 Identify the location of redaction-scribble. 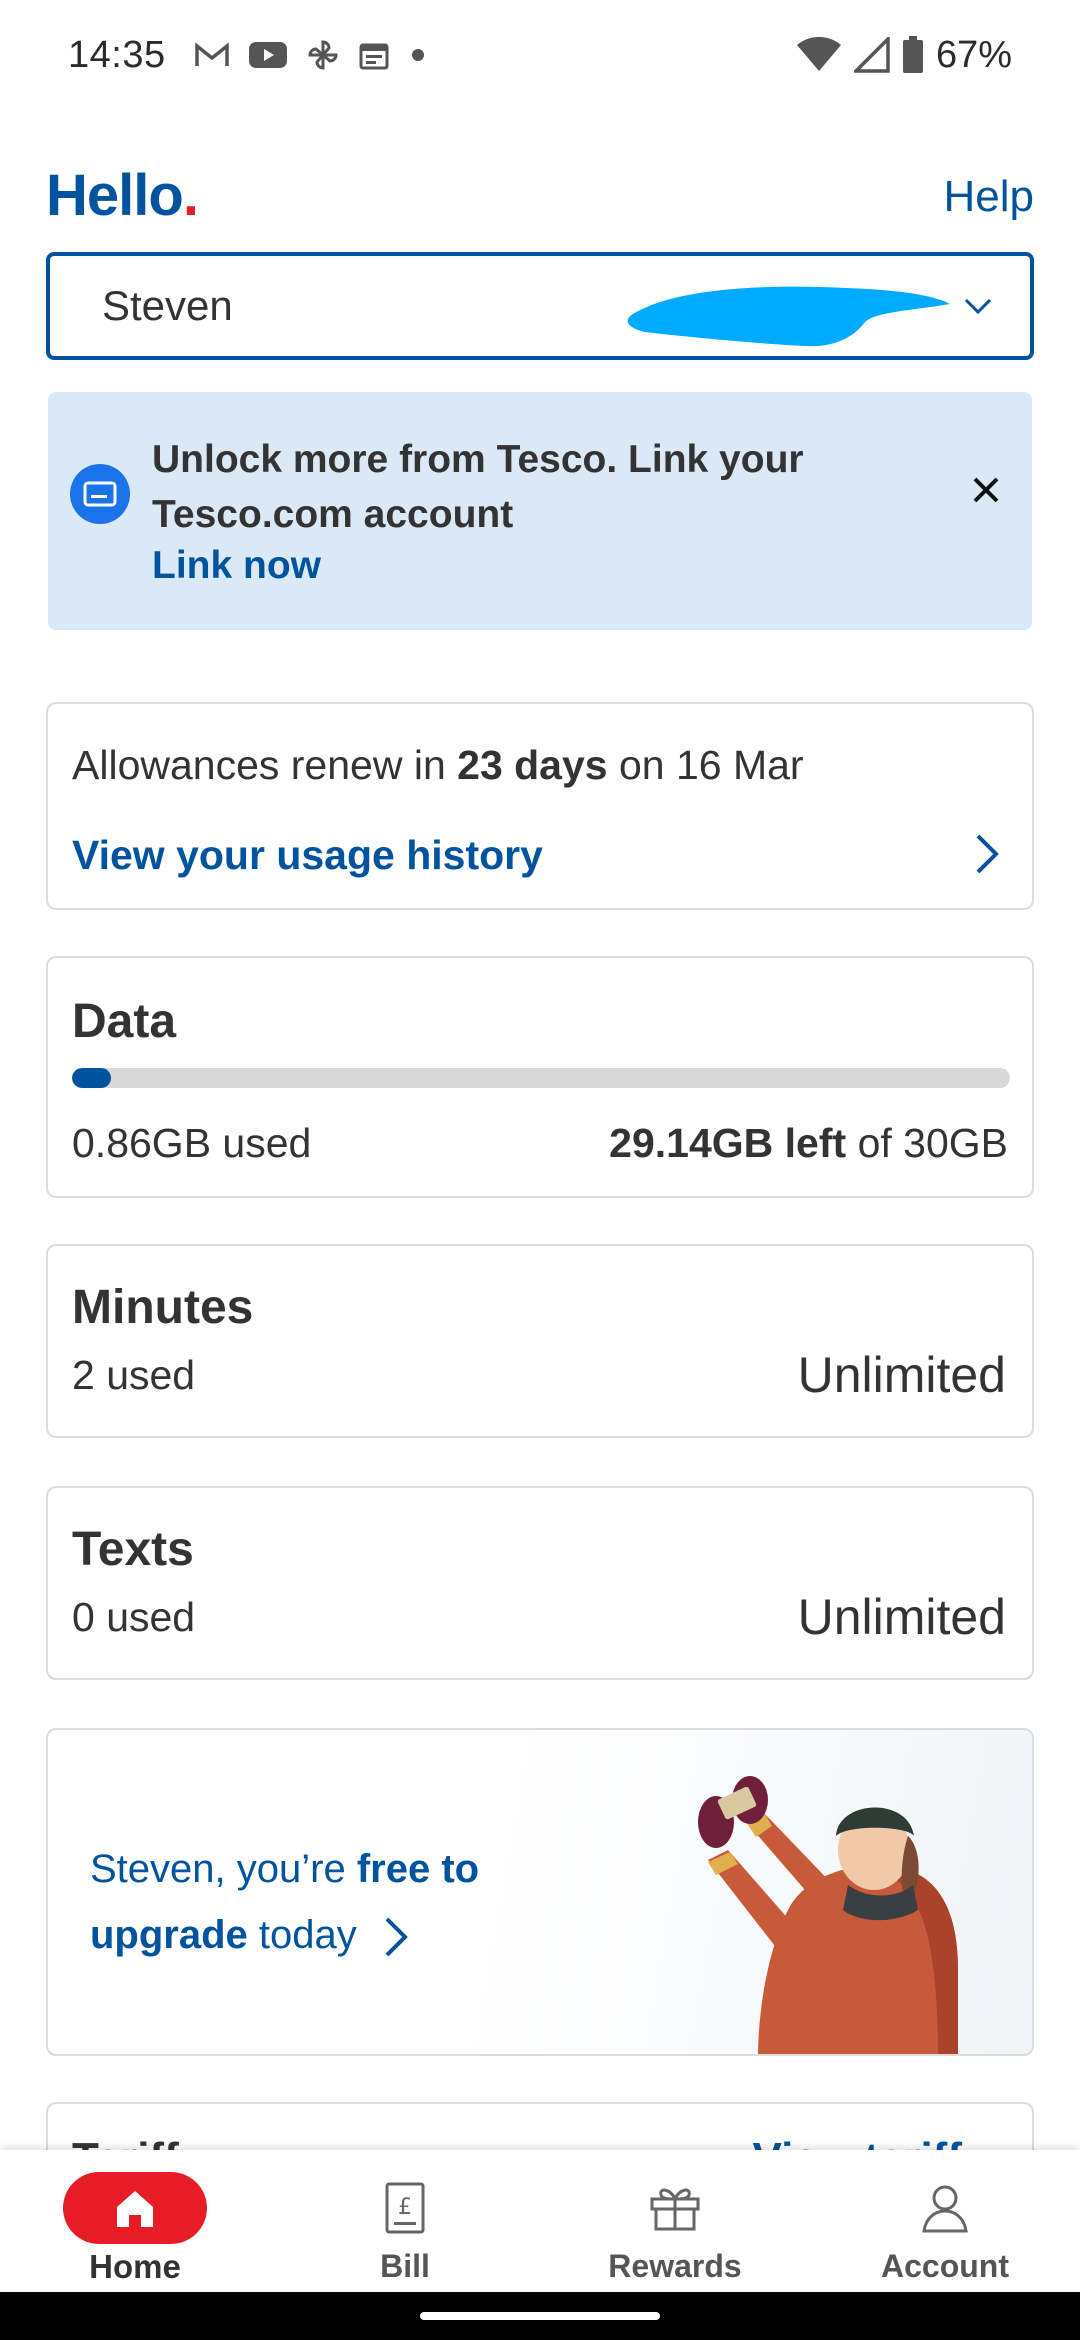
(788, 316).